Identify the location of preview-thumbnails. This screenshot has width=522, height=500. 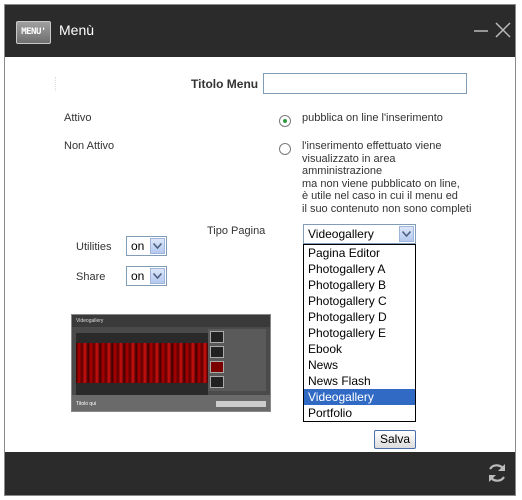
(237, 360).